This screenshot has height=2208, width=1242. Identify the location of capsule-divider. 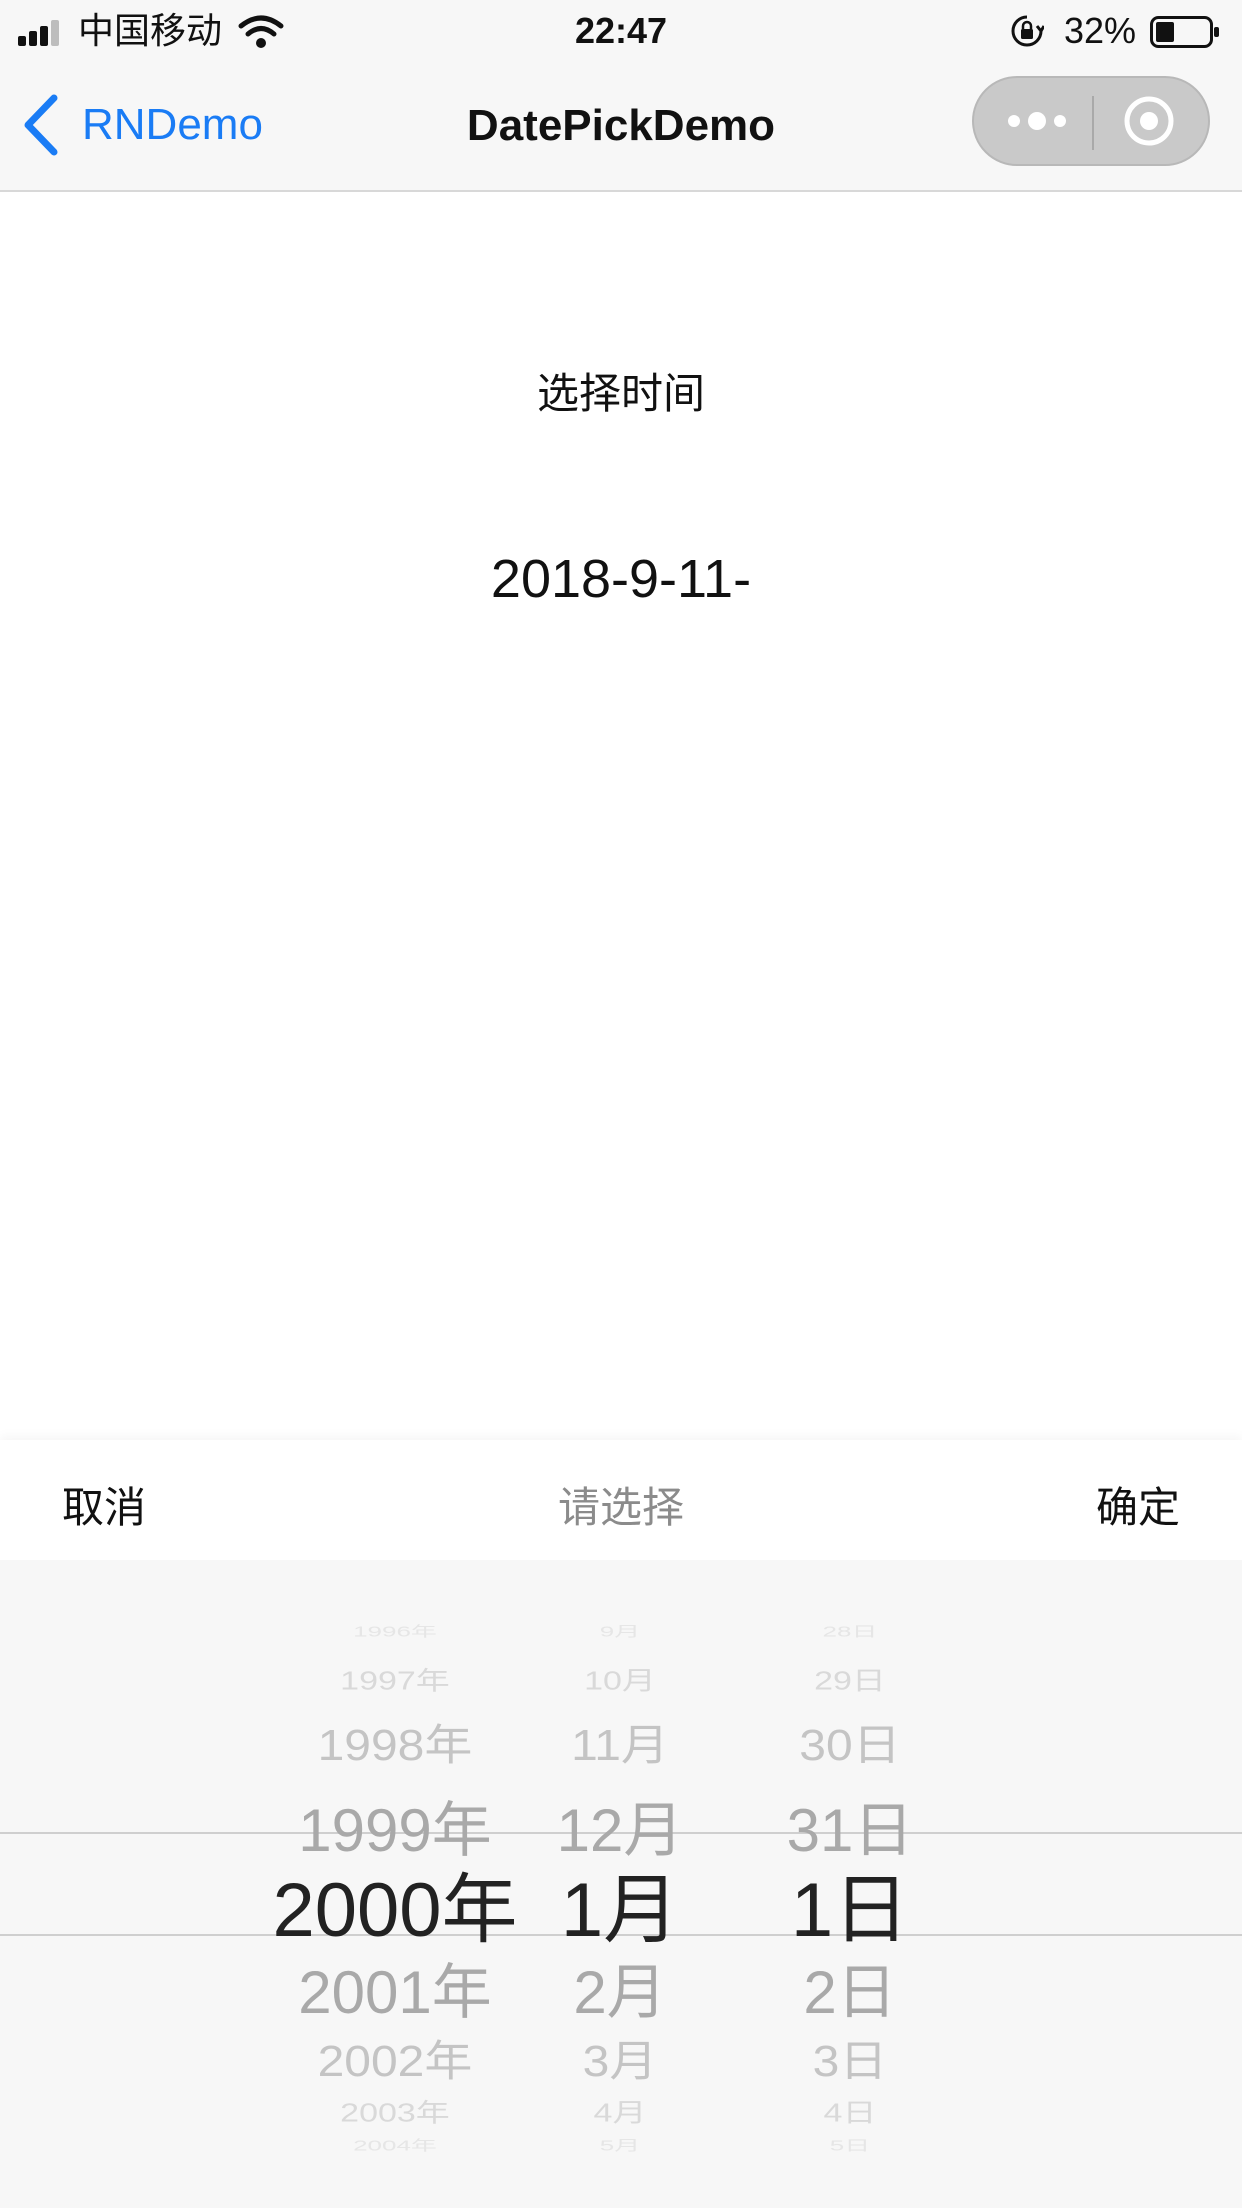
(1093, 123).